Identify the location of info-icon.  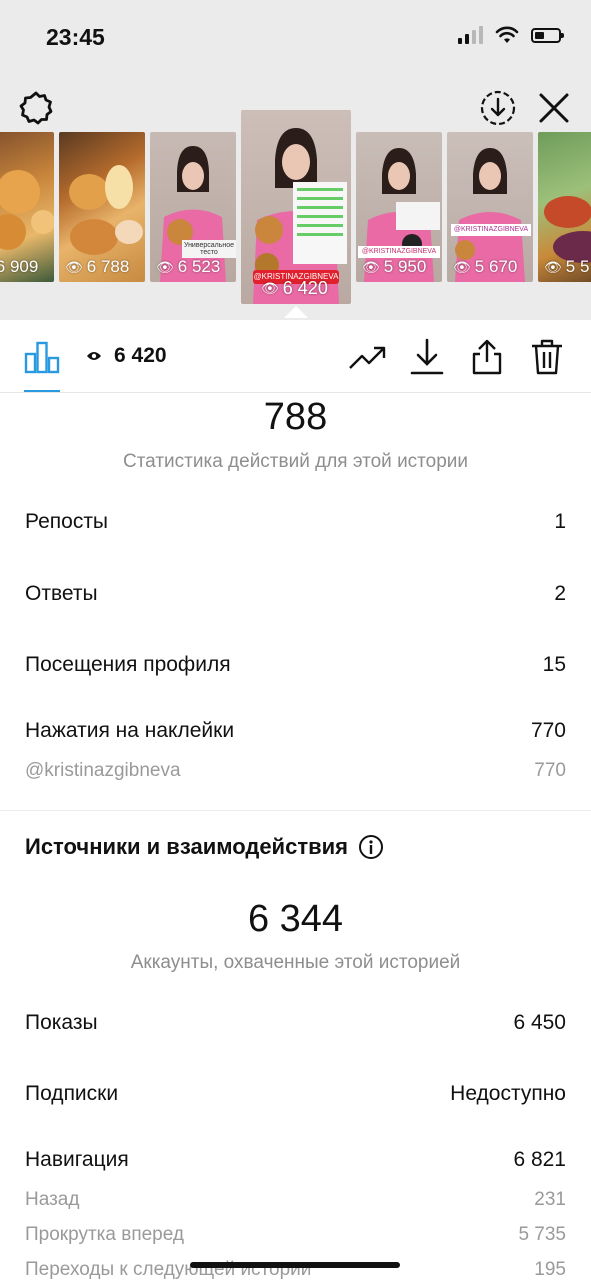
(371, 847).